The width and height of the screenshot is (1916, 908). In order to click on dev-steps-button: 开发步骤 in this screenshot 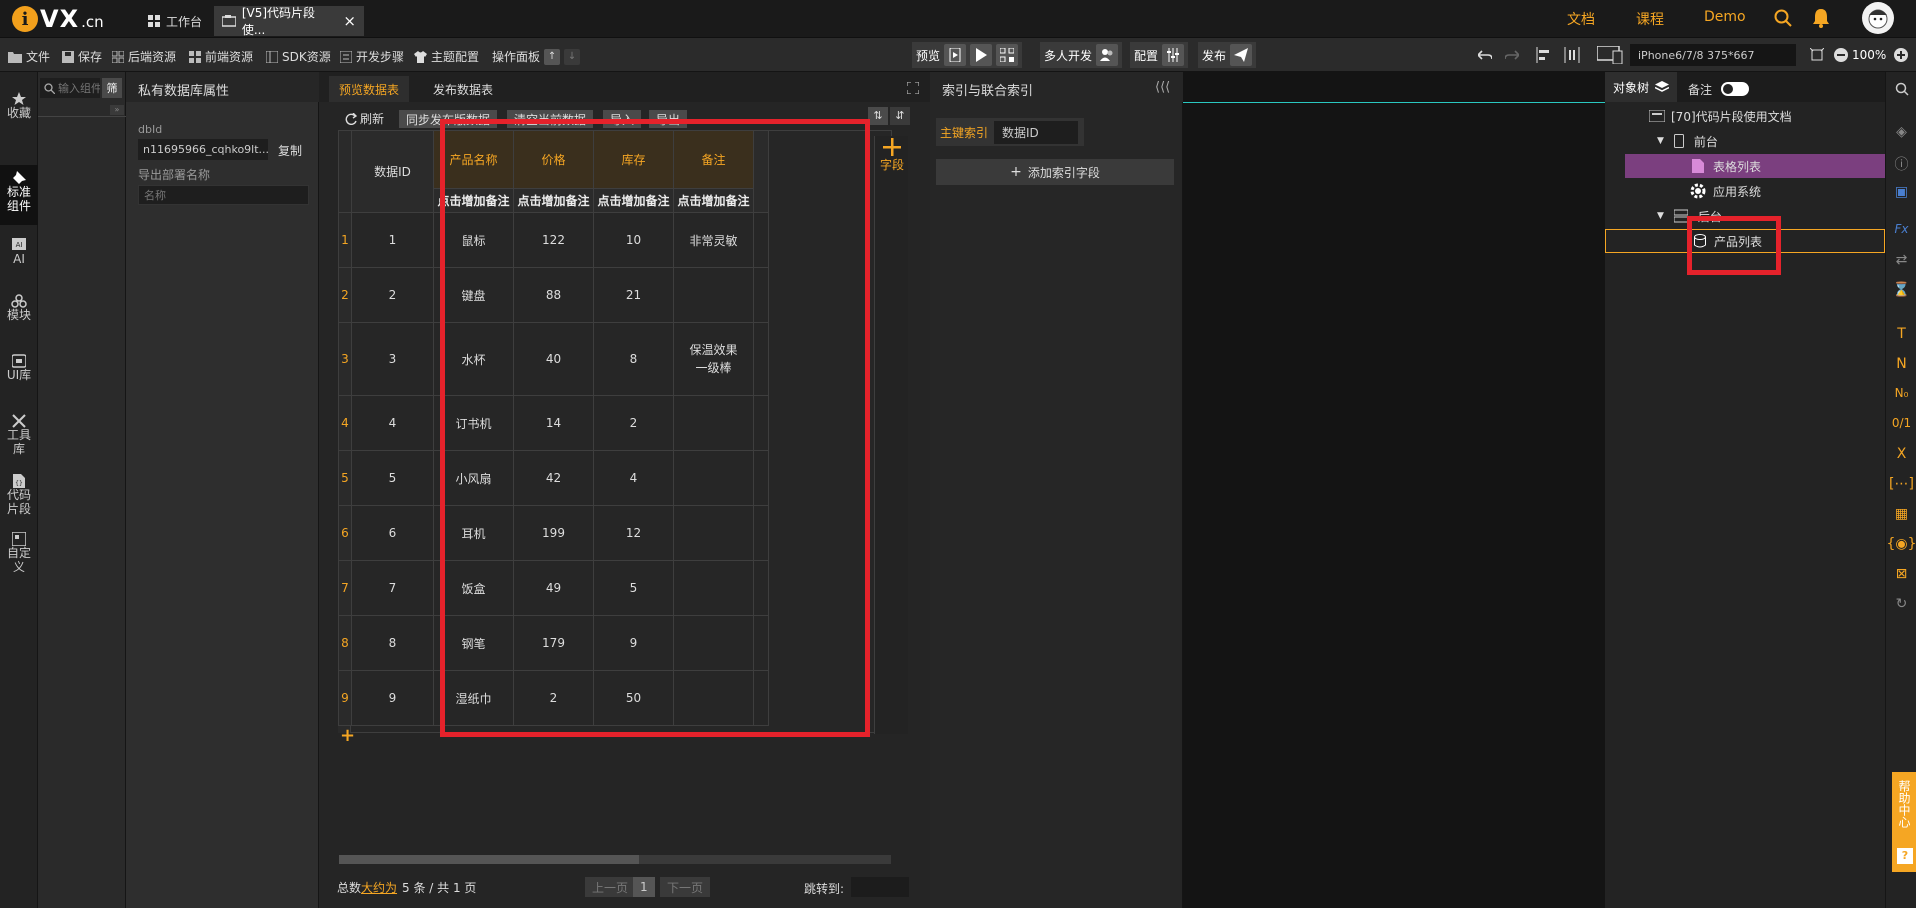, I will do `click(372, 56)`.